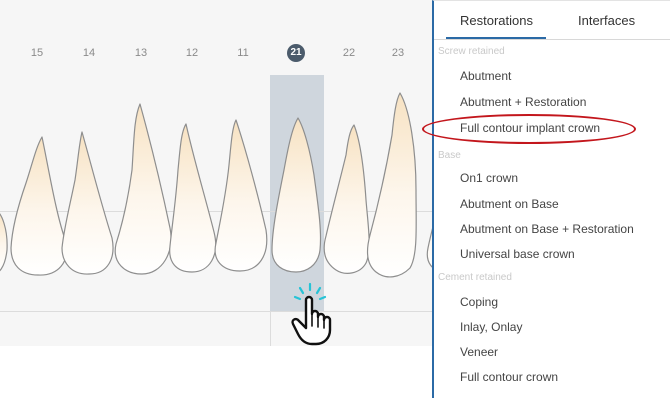 The image size is (670, 398). I want to click on group-label-screw-retained: Screw retained, so click(471, 51).